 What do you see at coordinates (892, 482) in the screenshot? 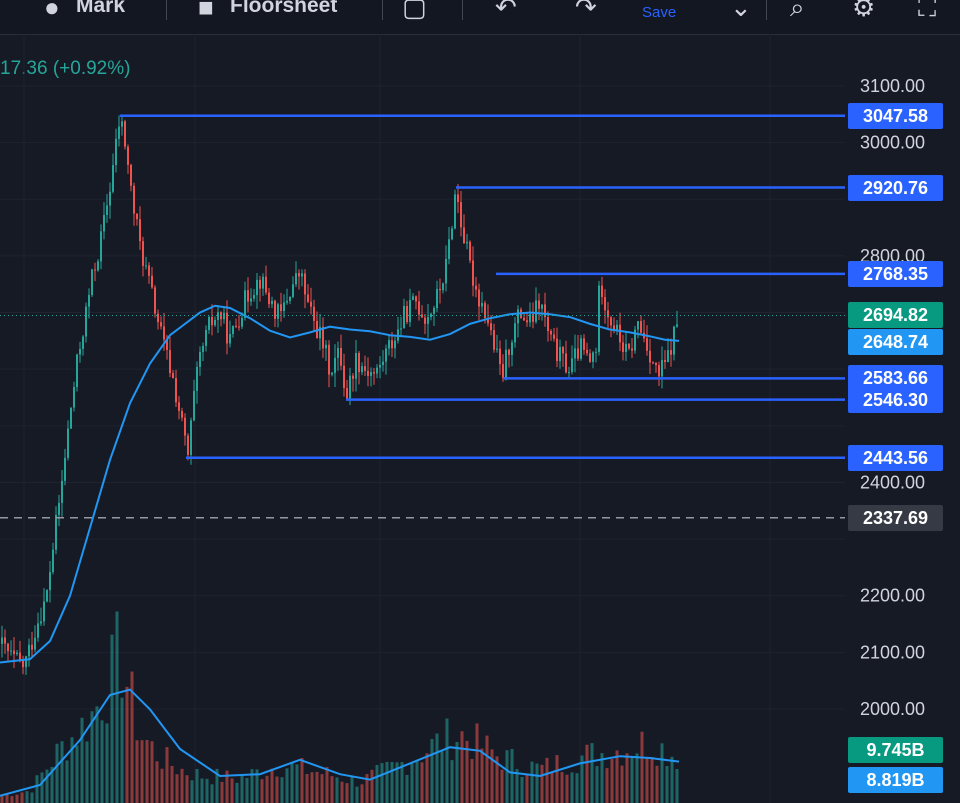
I see `y-axis-tick-label: 2400.00` at bounding box center [892, 482].